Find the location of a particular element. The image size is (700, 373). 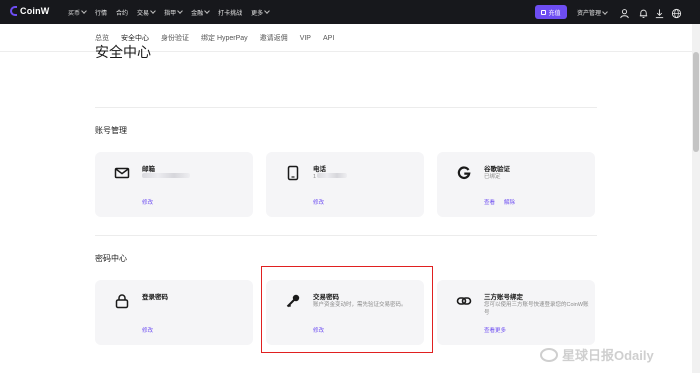

assets-label: 资产管理 is located at coordinates (589, 14).